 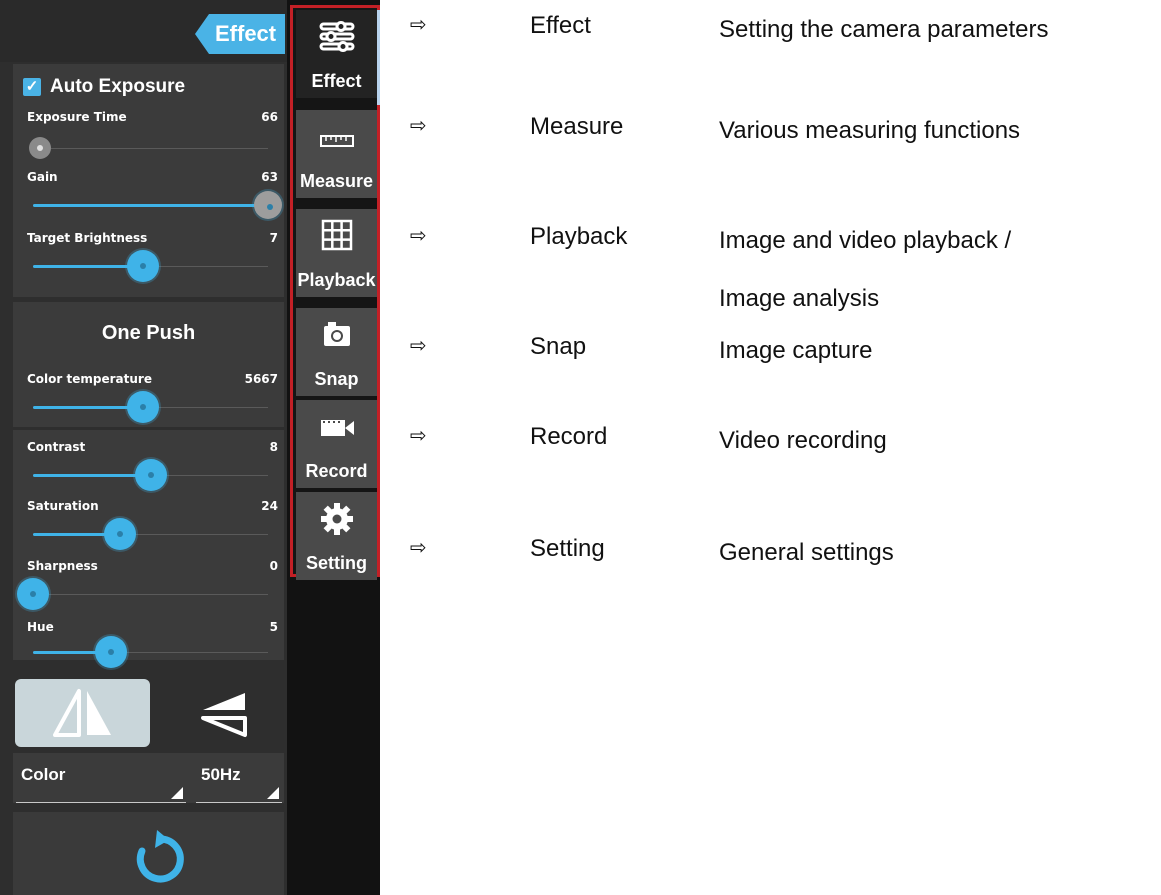 What do you see at coordinates (101, 778) in the screenshot?
I see `color-mode-select: Color` at bounding box center [101, 778].